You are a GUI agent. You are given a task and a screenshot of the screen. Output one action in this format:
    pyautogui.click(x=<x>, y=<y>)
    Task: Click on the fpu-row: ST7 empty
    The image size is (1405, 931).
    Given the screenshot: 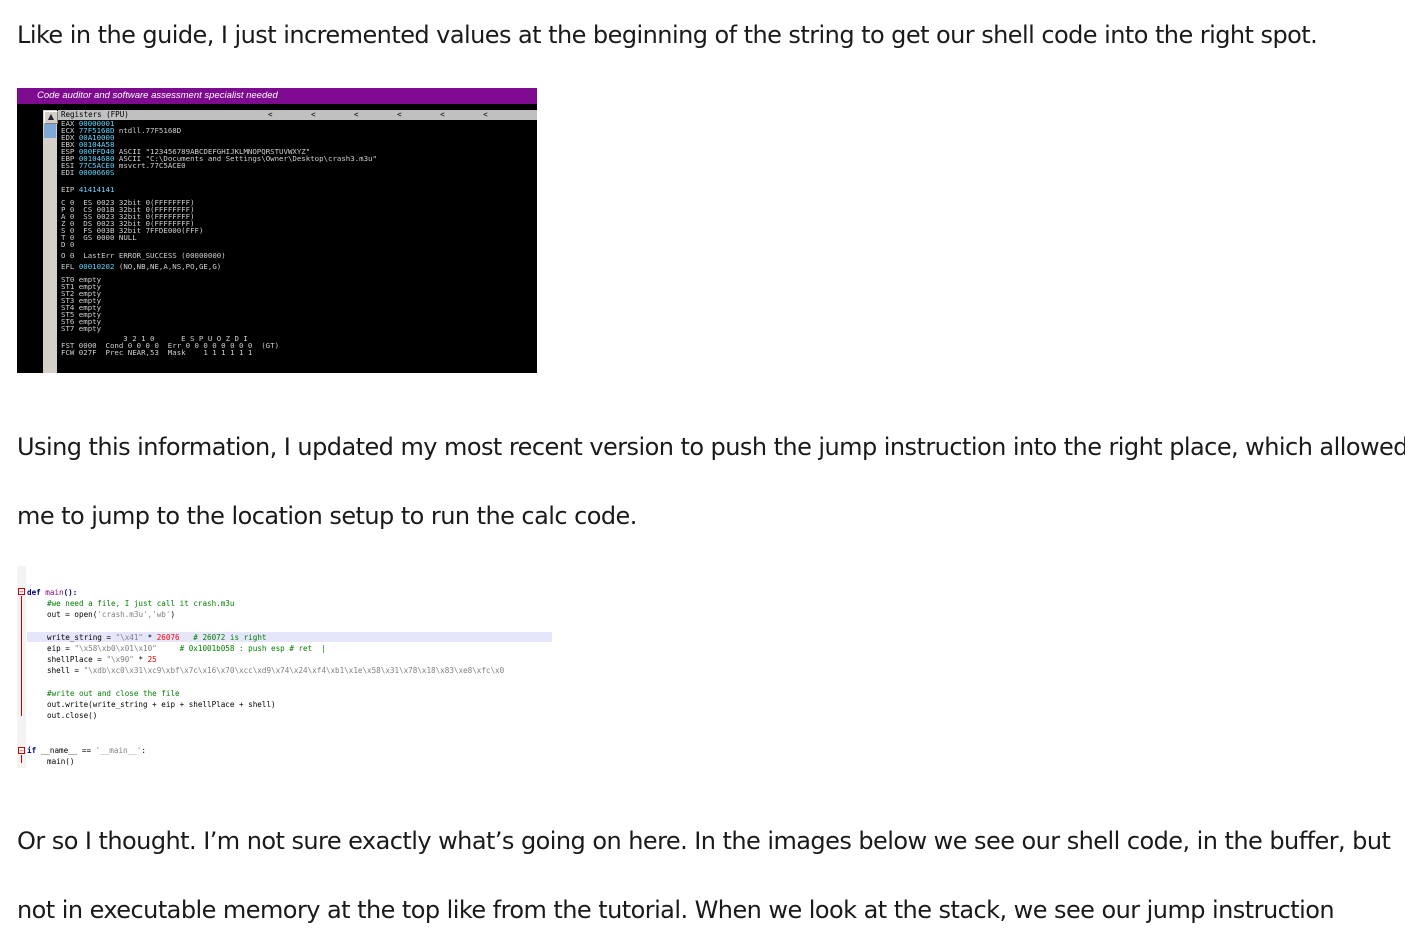 What is the action you would take?
    pyautogui.click(x=81, y=328)
    